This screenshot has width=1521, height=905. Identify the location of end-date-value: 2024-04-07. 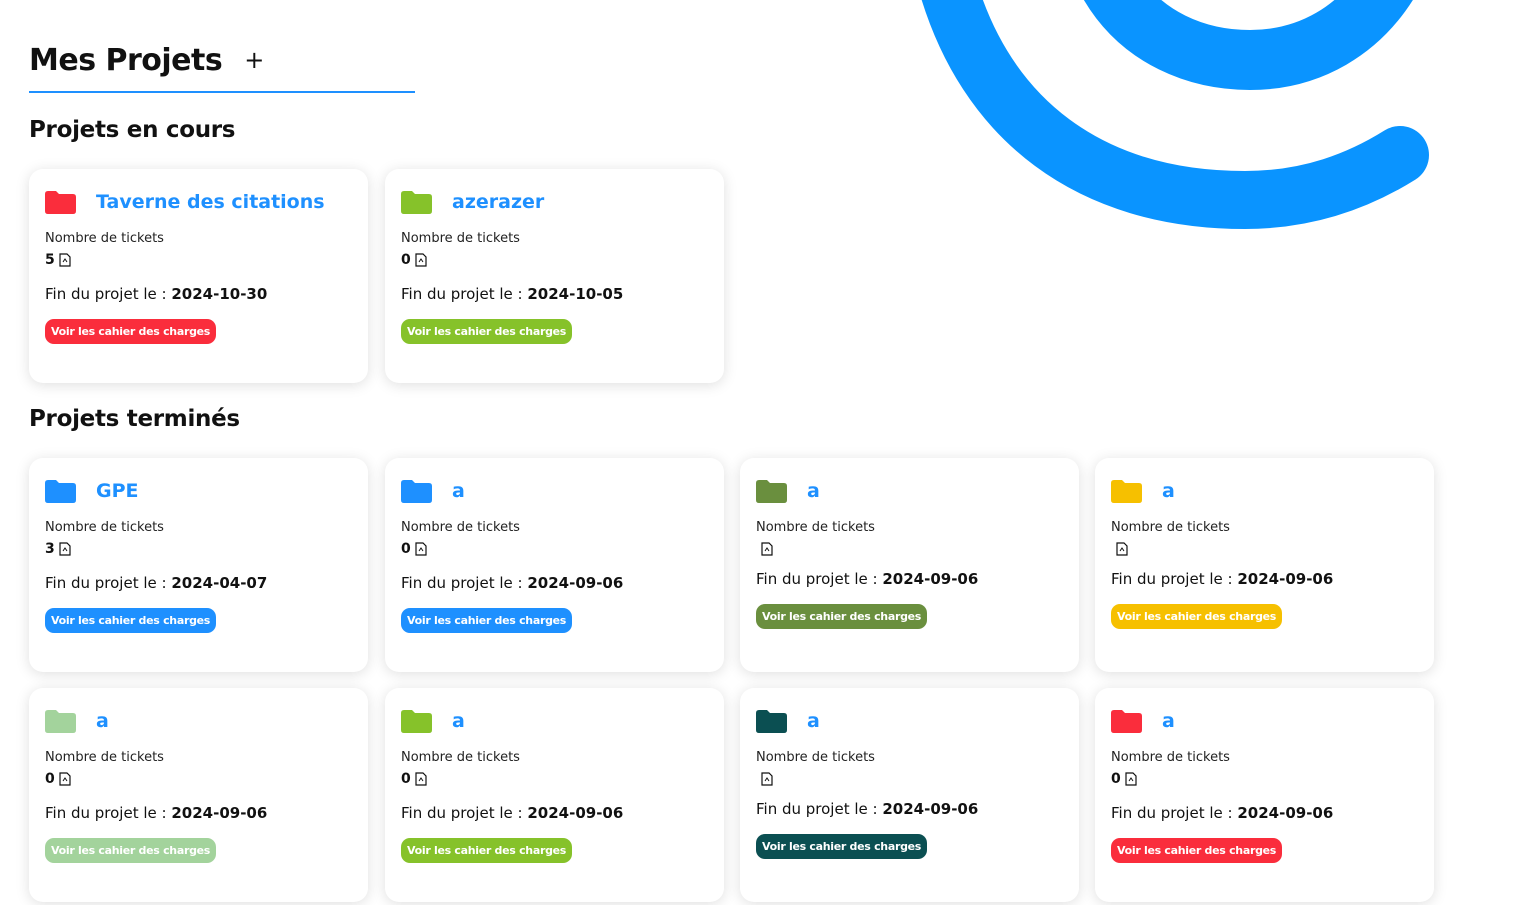
(219, 583).